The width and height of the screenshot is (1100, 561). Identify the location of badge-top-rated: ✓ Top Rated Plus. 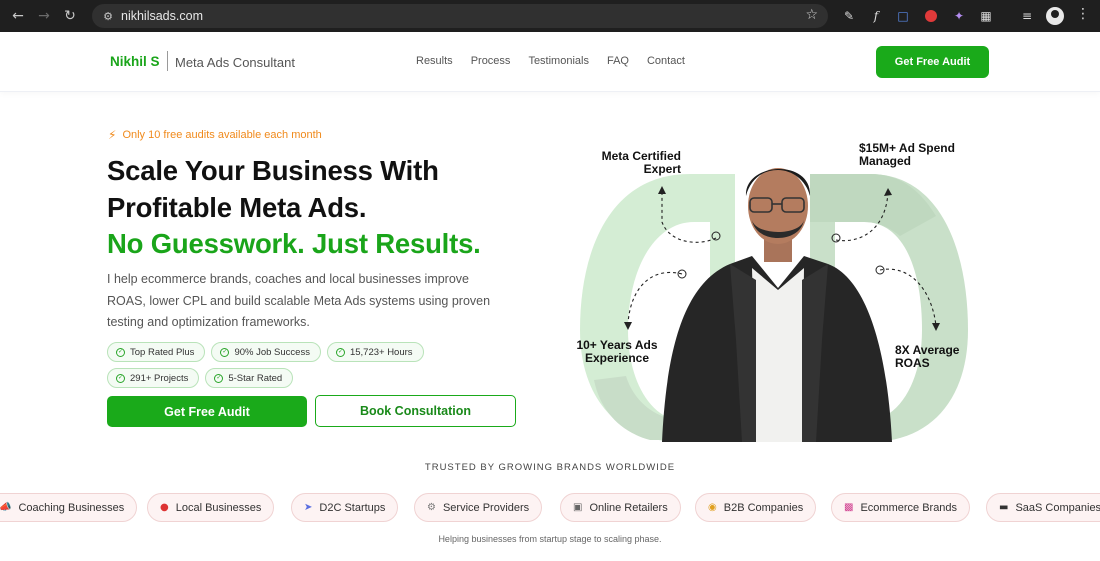
(156, 352).